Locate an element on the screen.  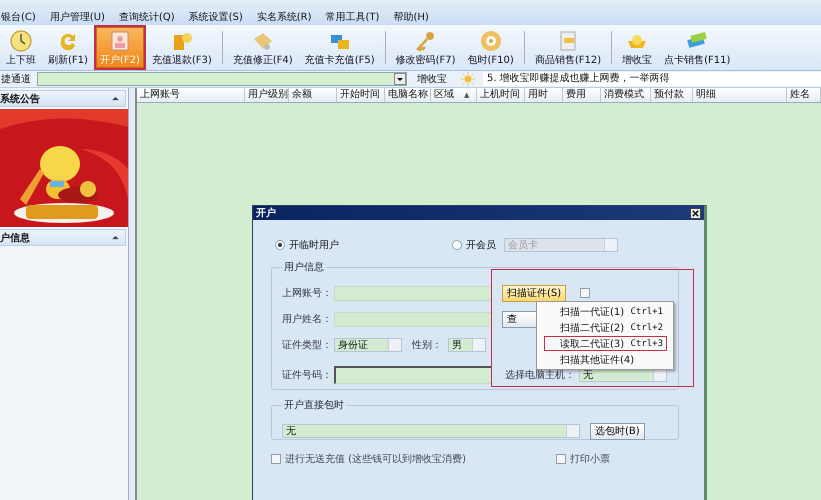
choose-package-button: 选包时(B) is located at coordinates (617, 431).